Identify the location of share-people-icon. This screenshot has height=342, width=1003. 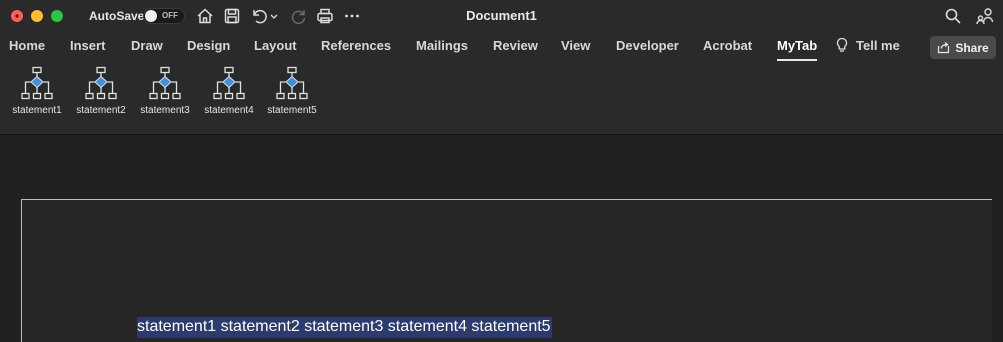
(985, 16).